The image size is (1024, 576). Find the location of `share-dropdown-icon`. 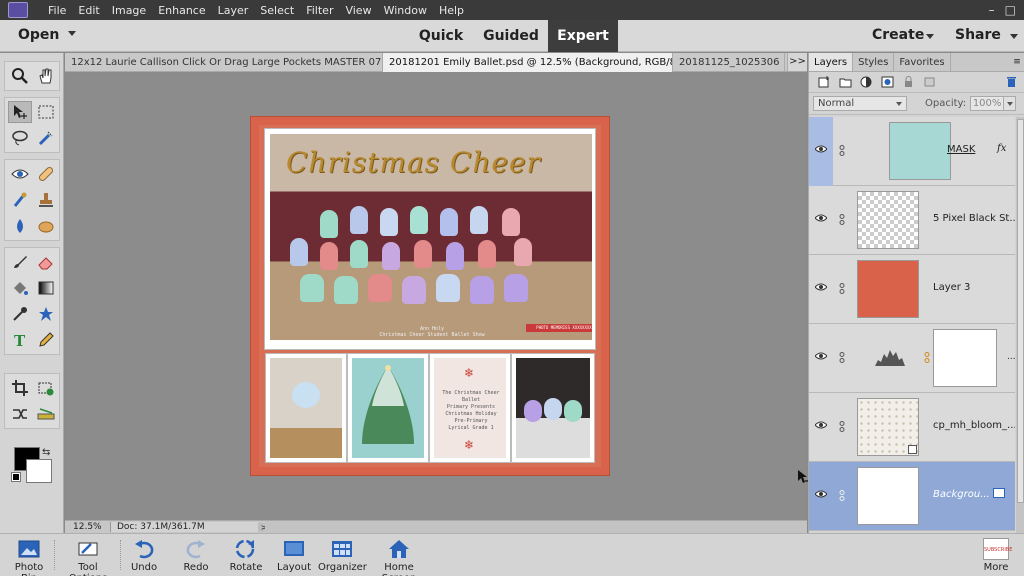

share-dropdown-icon is located at coordinates (1014, 36).